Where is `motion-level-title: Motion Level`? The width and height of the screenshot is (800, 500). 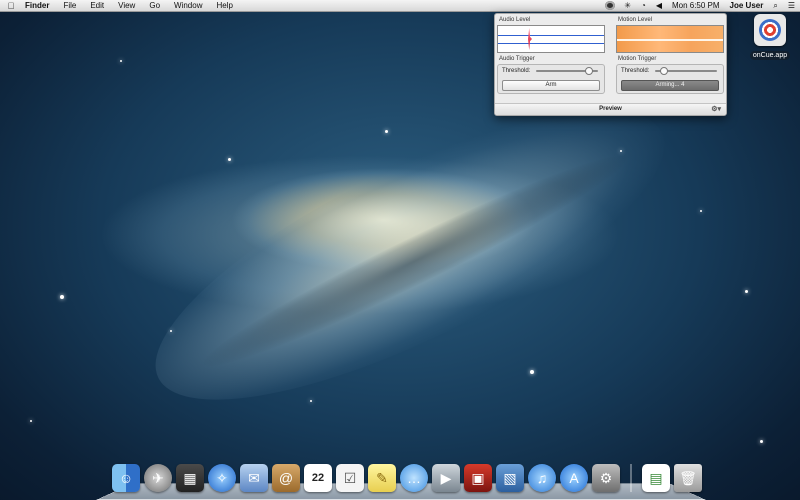
motion-level-title: Motion Level is located at coordinates (635, 20).